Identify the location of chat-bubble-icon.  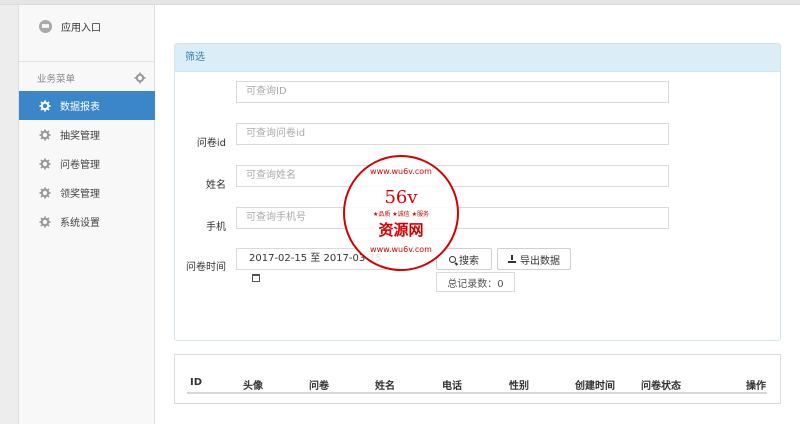
(45, 26).